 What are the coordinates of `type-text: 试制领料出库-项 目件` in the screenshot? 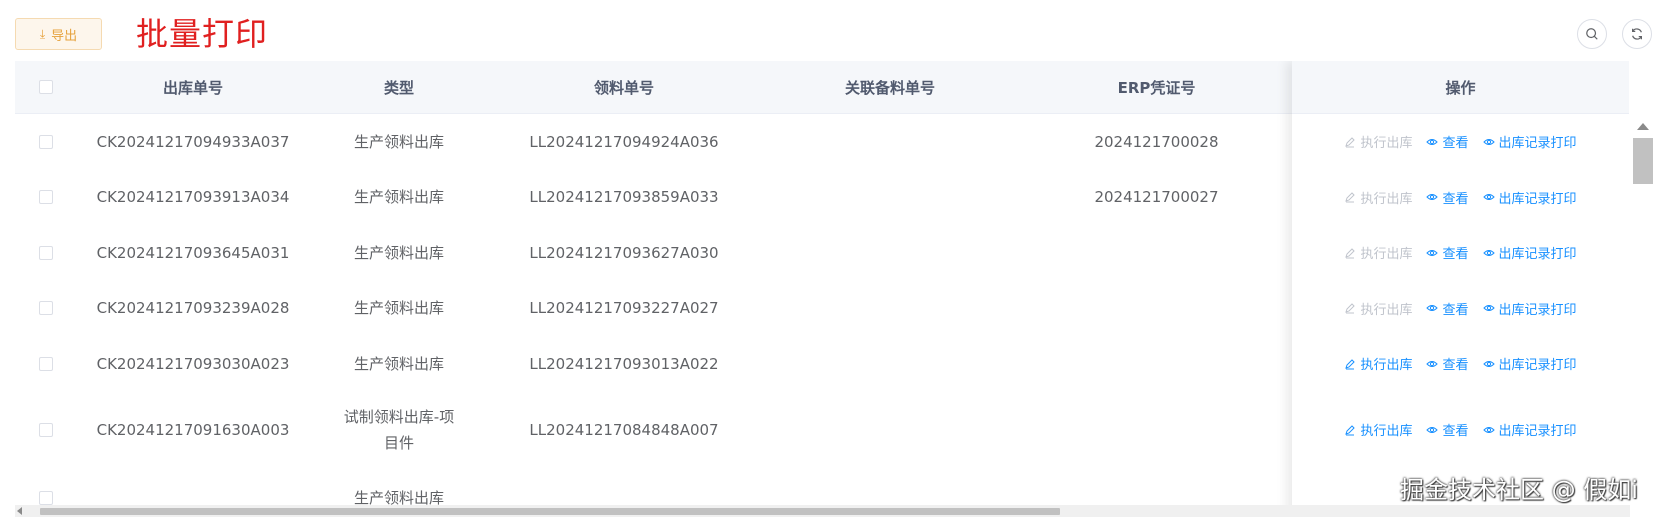 It's located at (399, 430).